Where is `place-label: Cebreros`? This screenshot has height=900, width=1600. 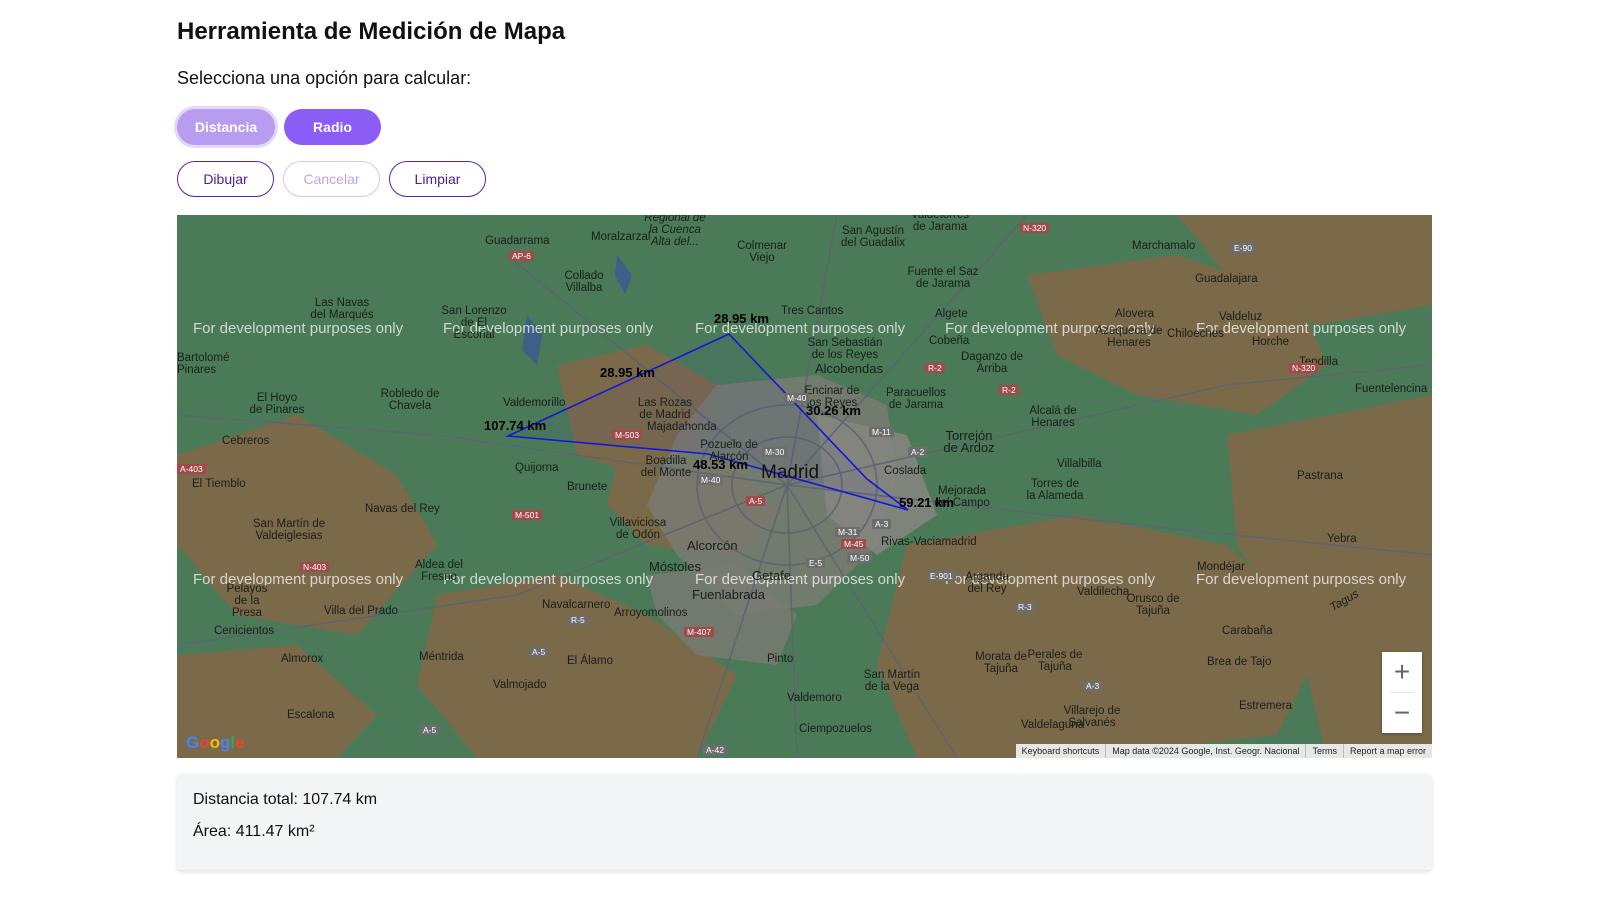
place-label: Cebreros is located at coordinates (246, 441).